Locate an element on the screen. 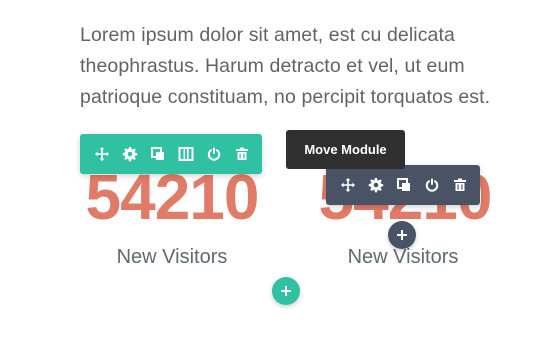 Image resolution: width=560 pixels, height=353 pixels. move-module-tooltip: Move Module is located at coordinates (345, 149).